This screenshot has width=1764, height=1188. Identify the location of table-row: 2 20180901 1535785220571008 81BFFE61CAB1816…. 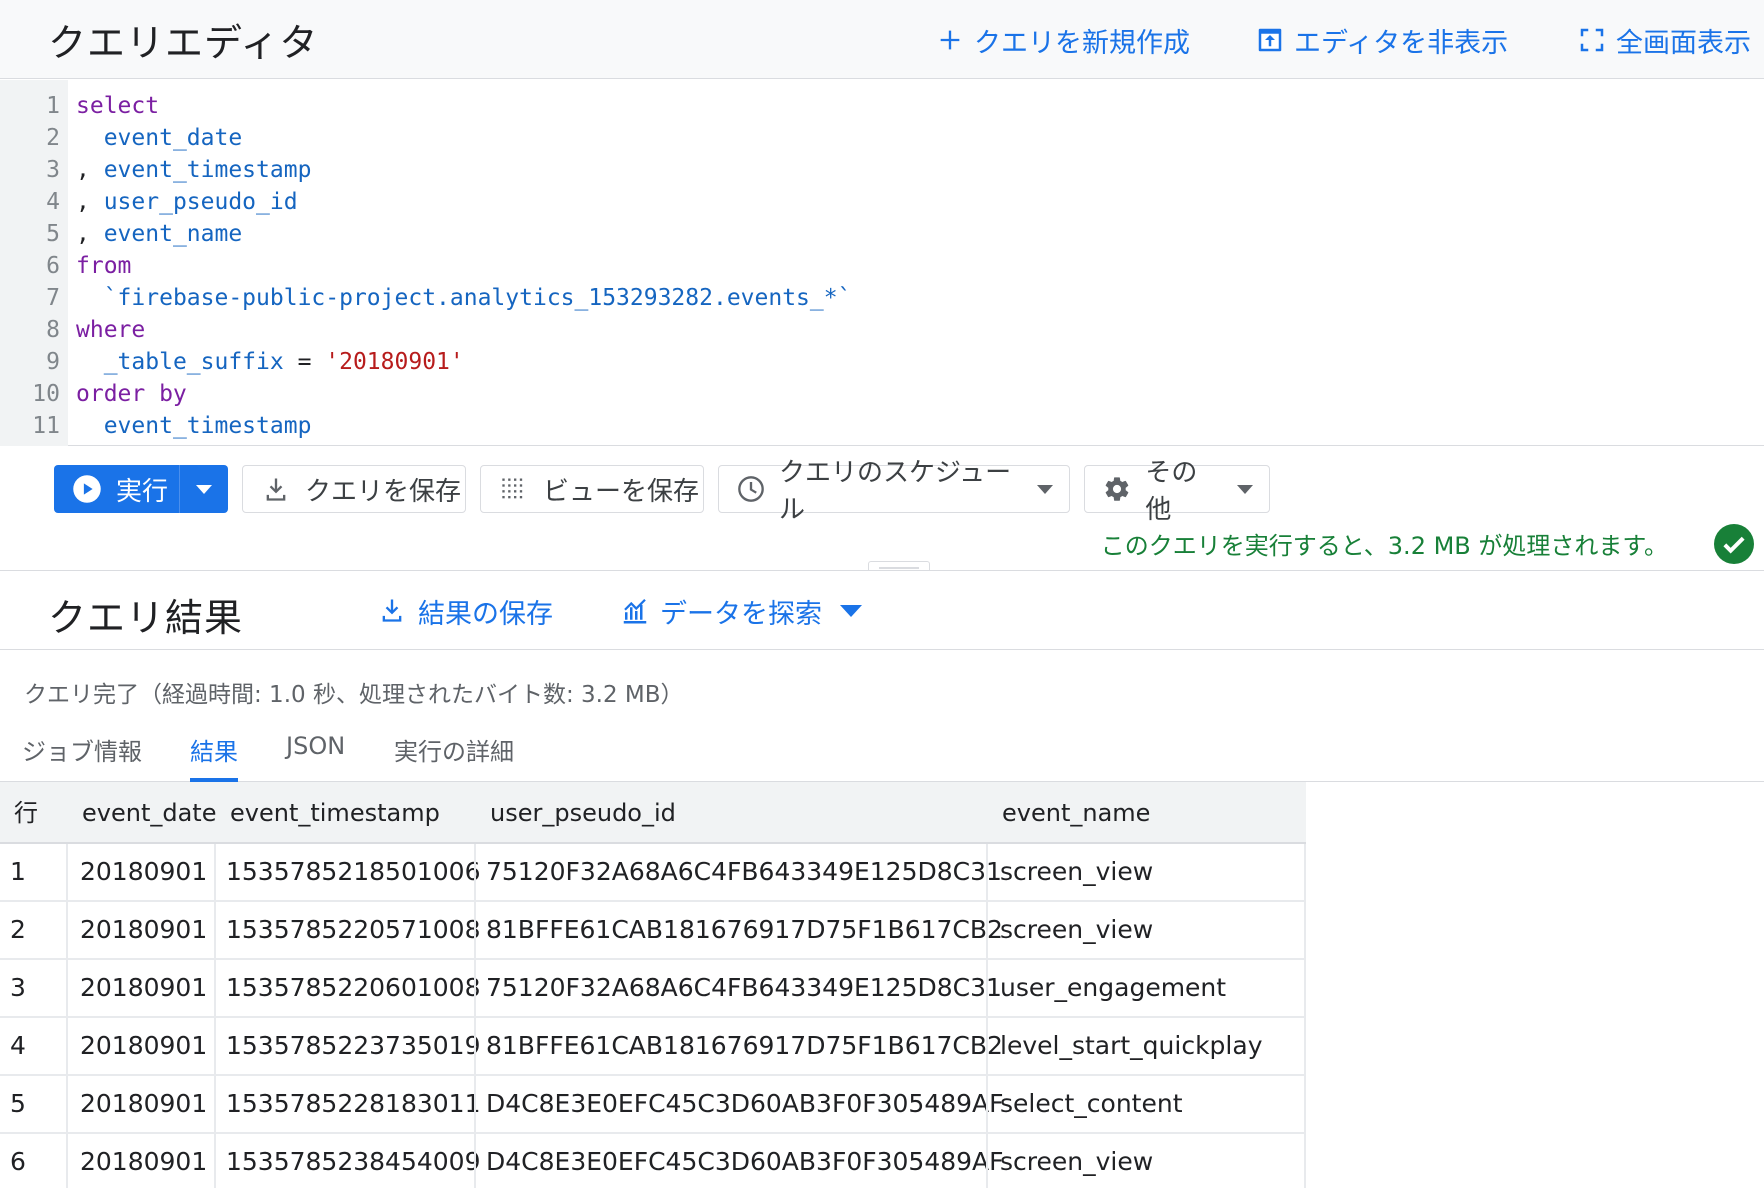
(653, 931).